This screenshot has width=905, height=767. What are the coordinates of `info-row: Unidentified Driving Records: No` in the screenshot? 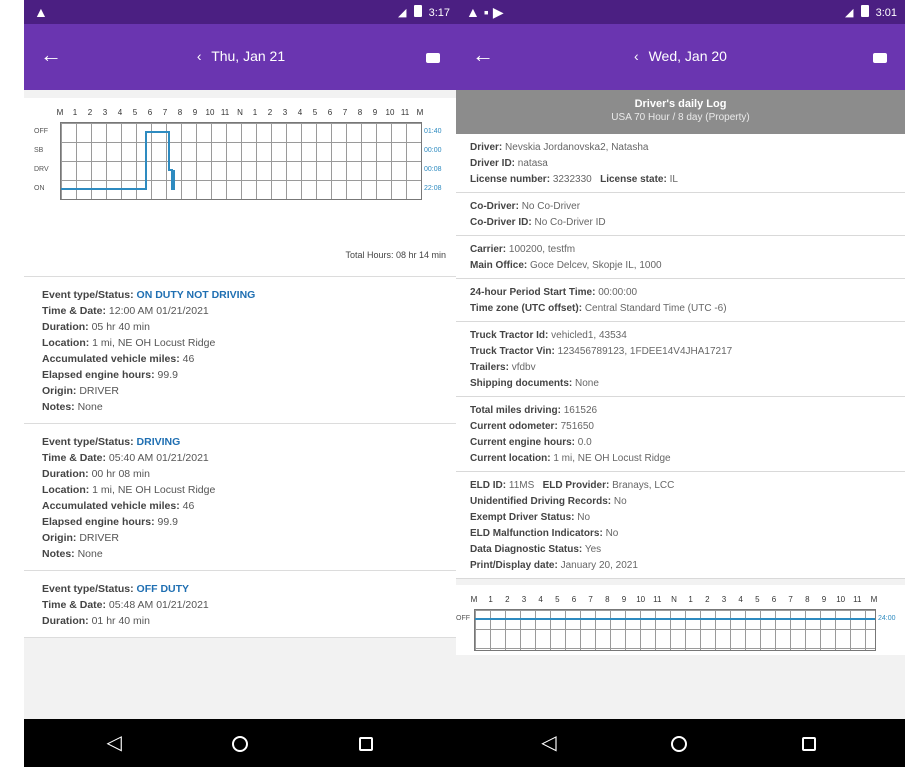 It's located at (680, 502).